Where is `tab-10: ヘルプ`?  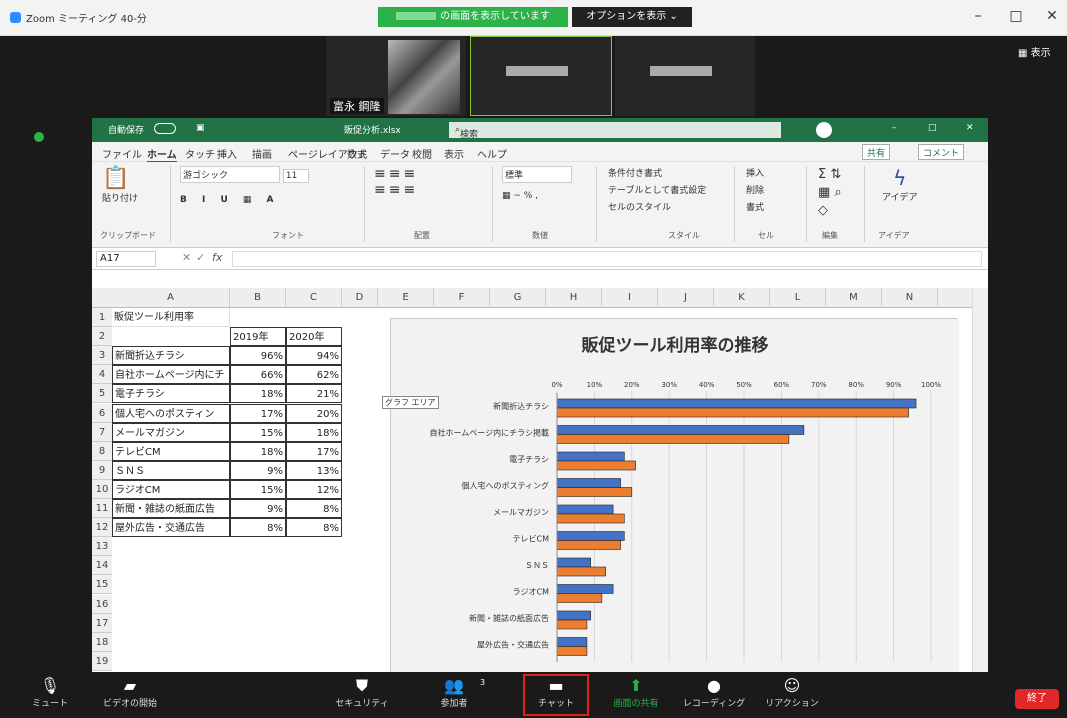 tab-10: ヘルプ is located at coordinates (492, 153).